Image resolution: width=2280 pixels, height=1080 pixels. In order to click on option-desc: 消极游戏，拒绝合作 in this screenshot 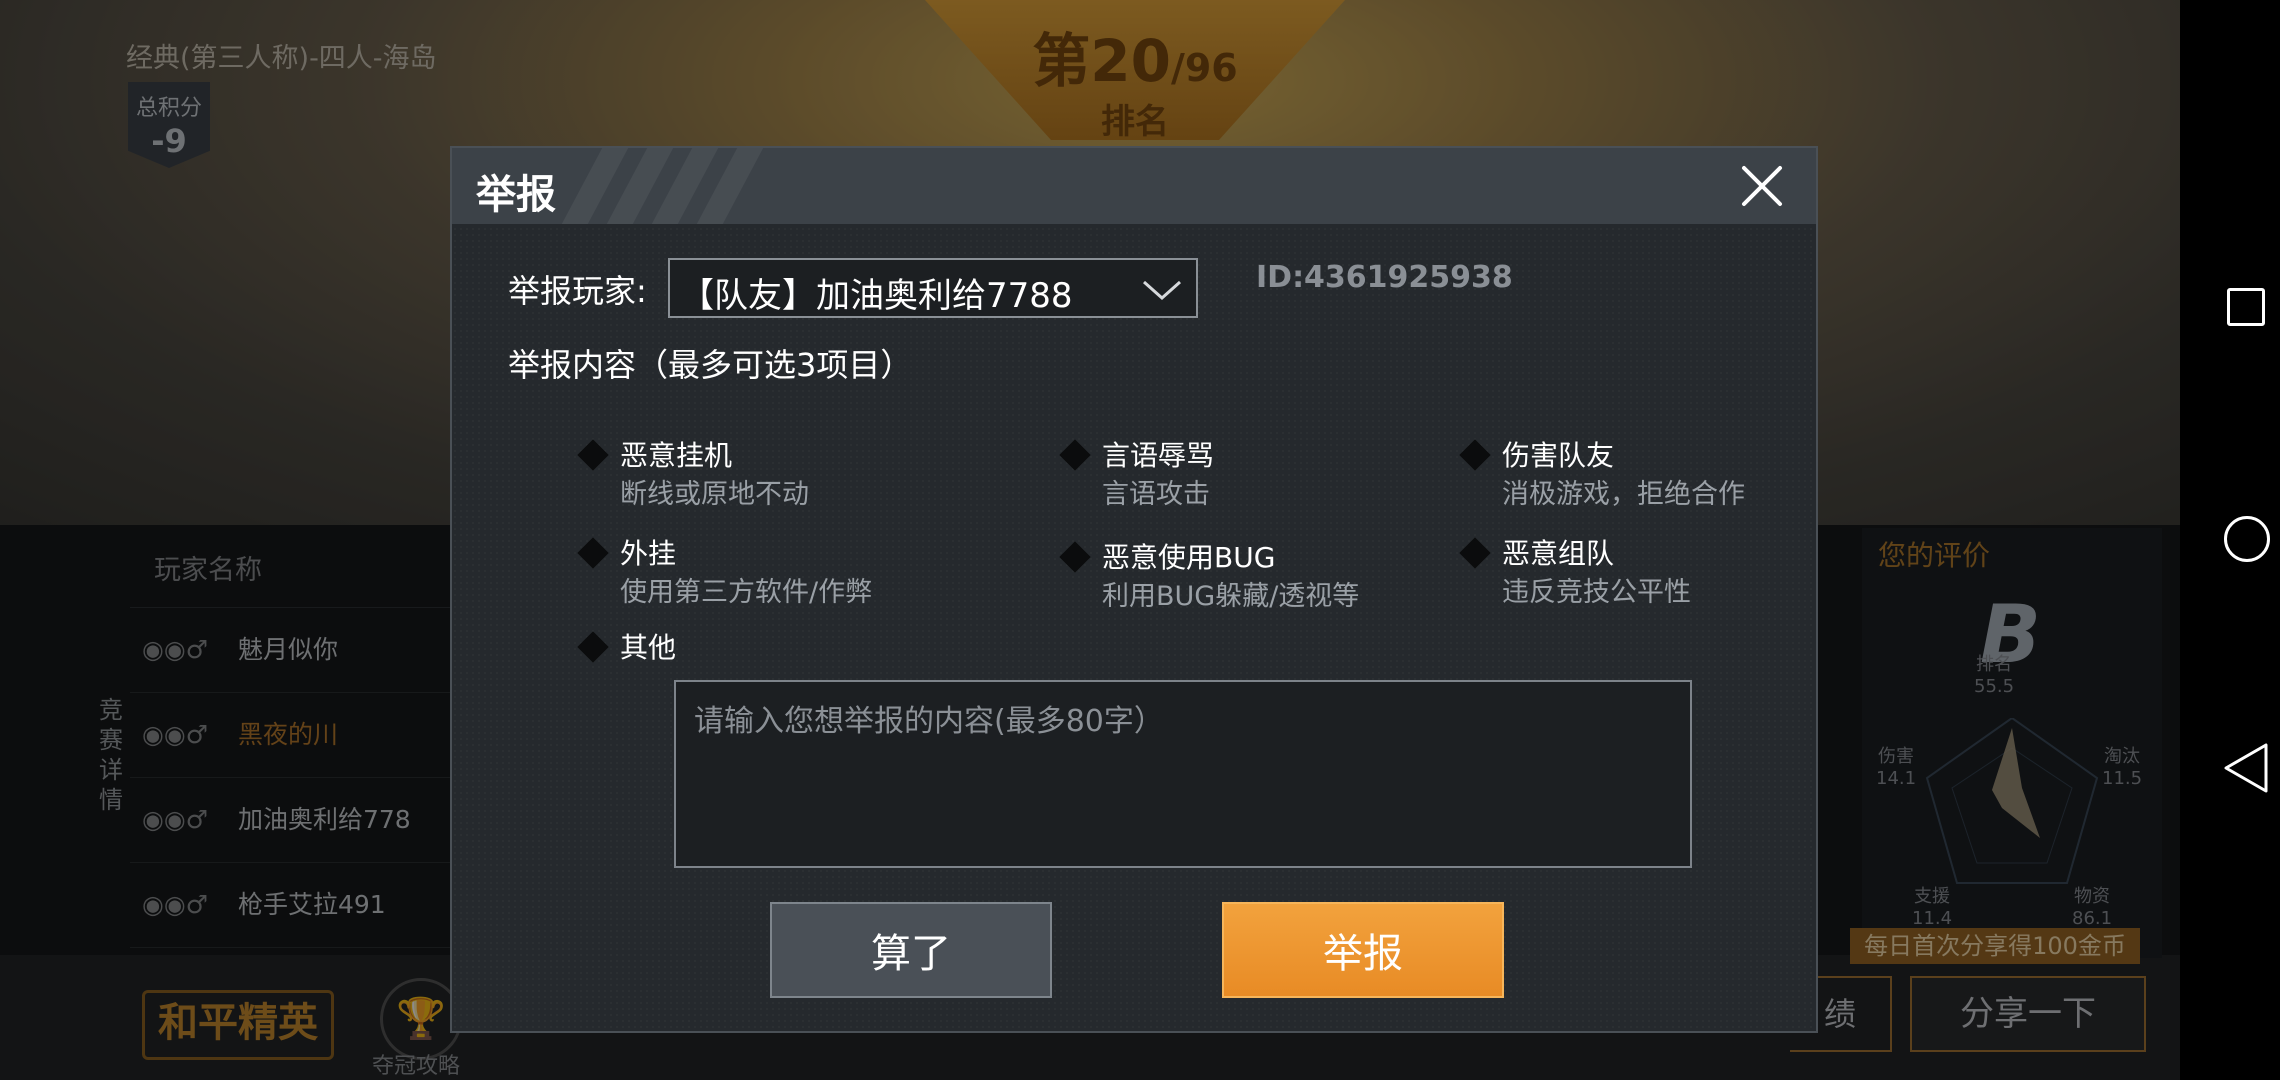, I will do `click(1623, 494)`.